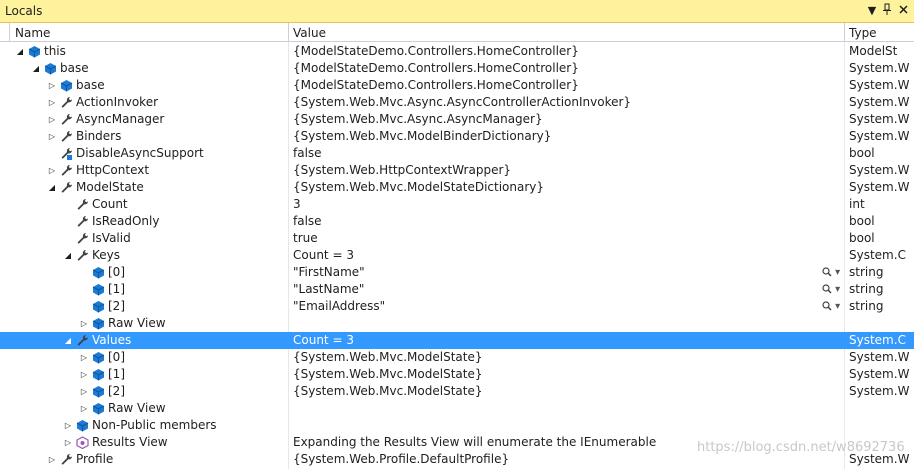  Describe the element at coordinates (863, 33) in the screenshot. I see `column-header-type: Type` at that location.